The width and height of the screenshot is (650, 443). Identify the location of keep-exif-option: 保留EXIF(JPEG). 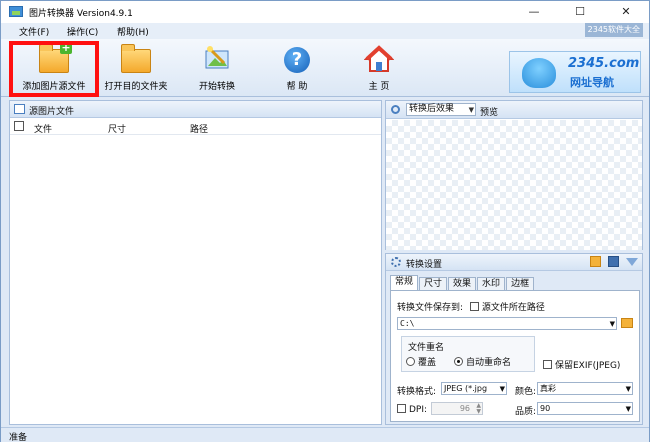
(581, 364).